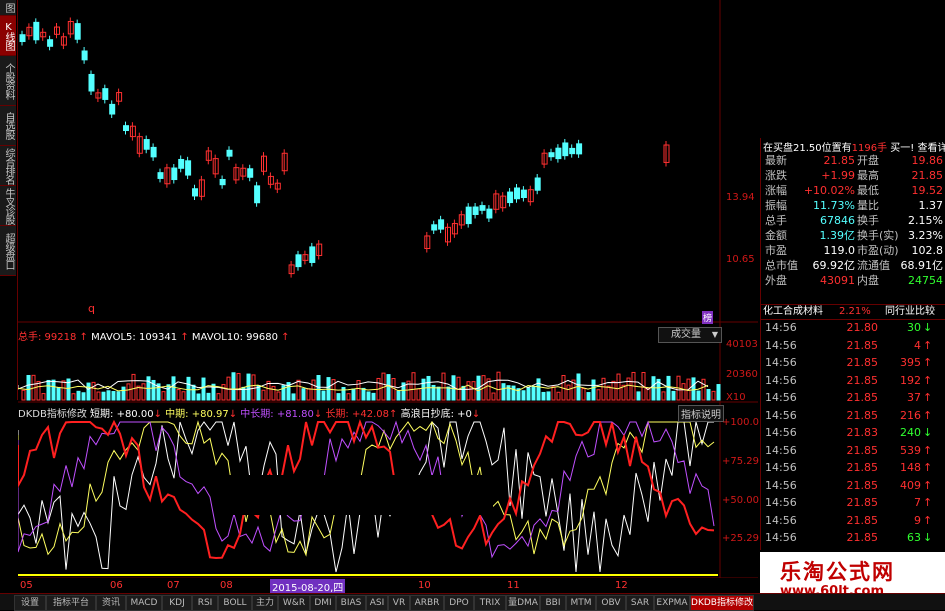  Describe the element at coordinates (8, 206) in the screenshot. I see `sidebar-tab-5: 牛叉诊股` at that location.